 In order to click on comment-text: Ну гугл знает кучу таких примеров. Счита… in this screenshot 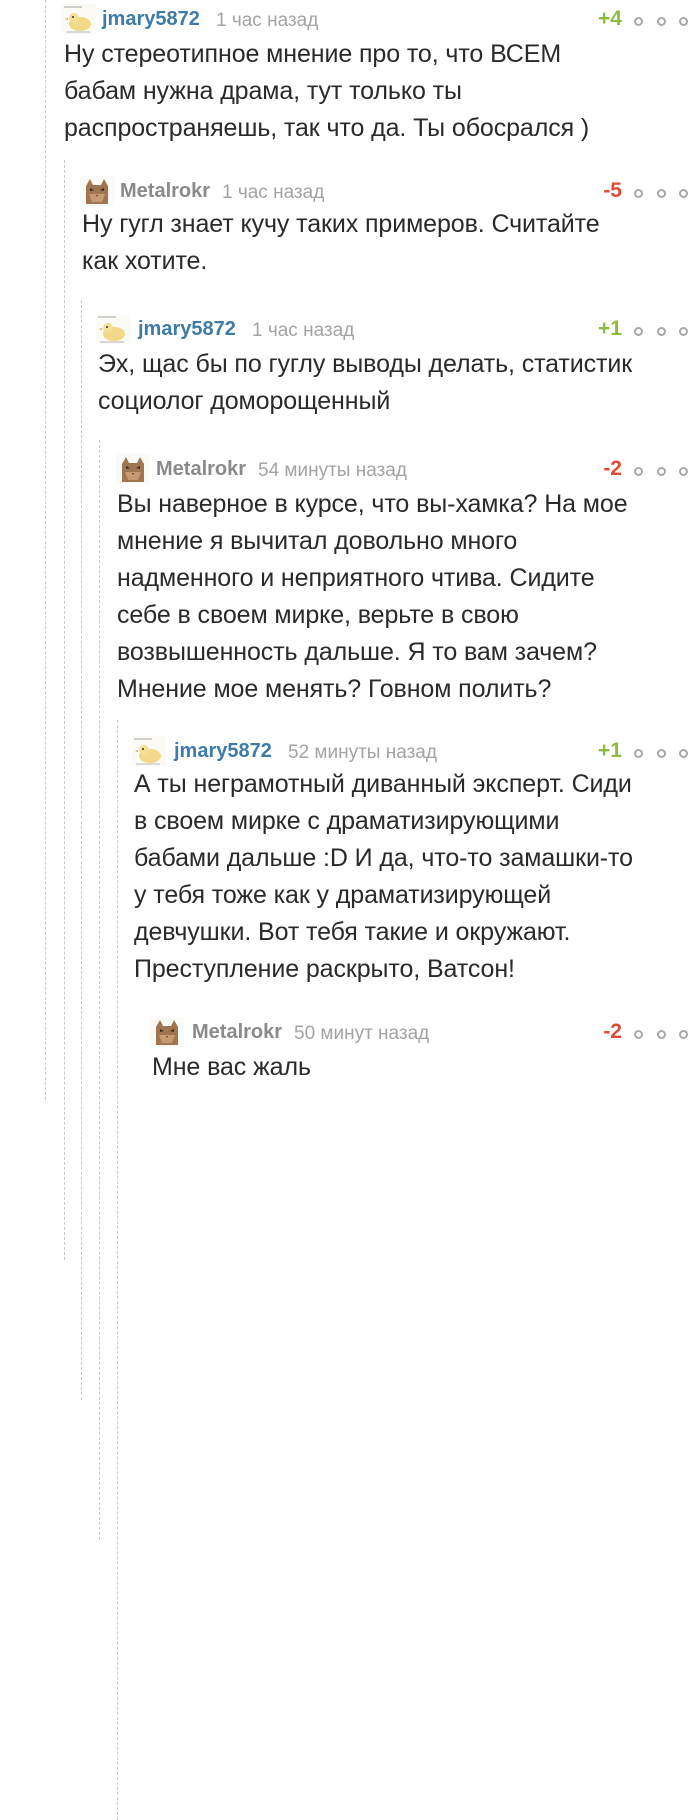, I will do `click(341, 242)`.